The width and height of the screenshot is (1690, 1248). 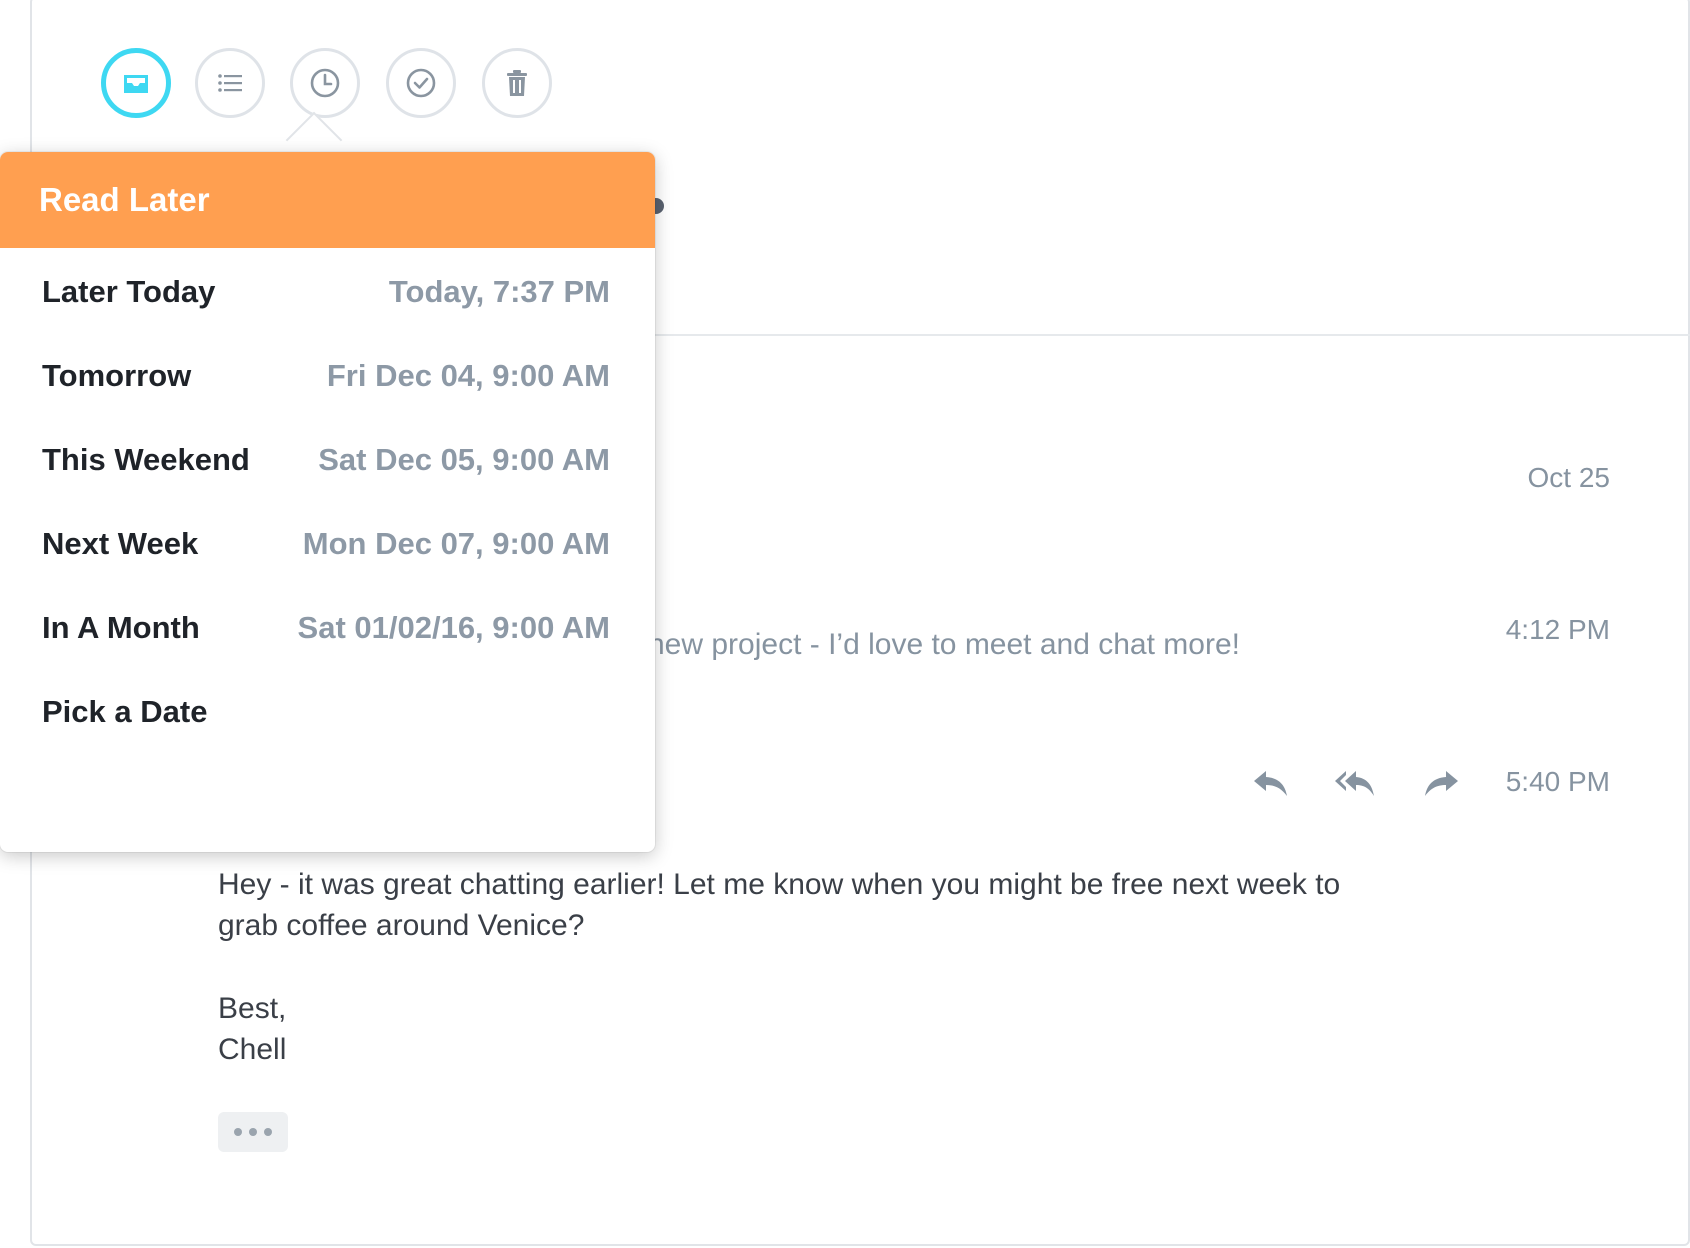 I want to click on snooze-option-in-a-month: In A Month Sat 01/02/16, 9:00 AM, so click(x=327, y=628).